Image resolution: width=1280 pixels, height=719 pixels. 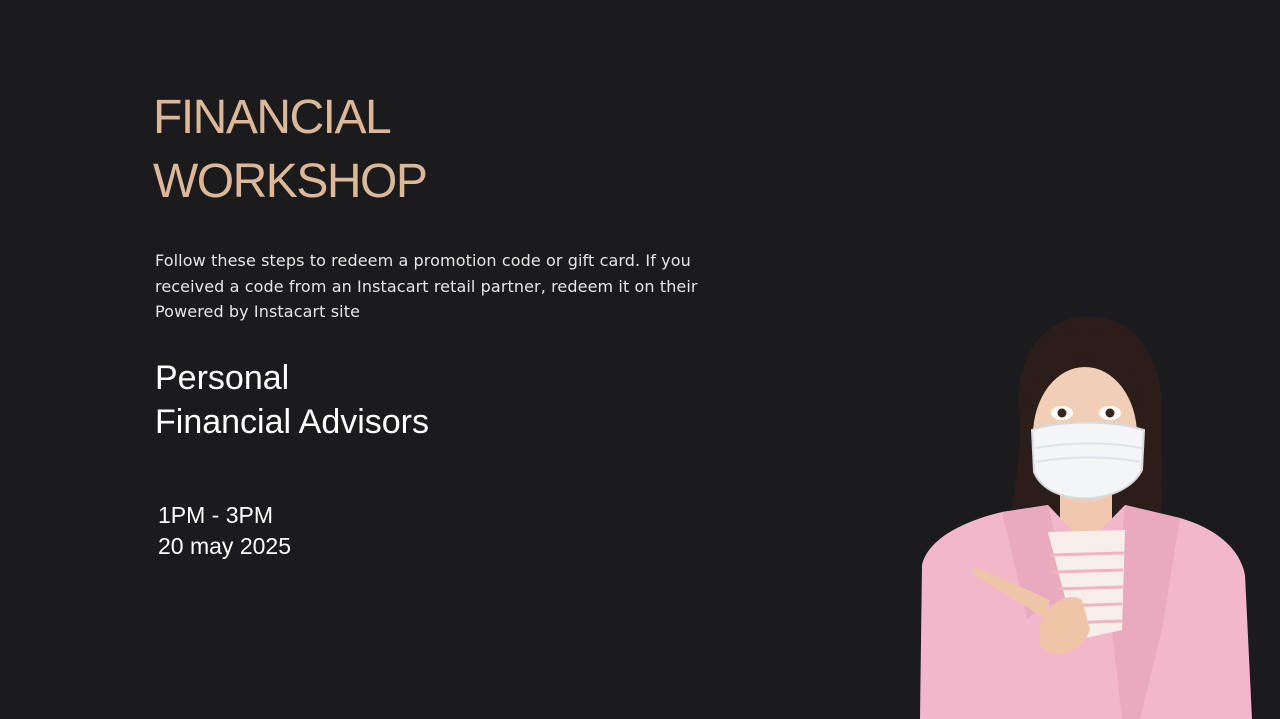 What do you see at coordinates (216, 515) in the screenshot?
I see `event-time: 1PM - 3PM` at bounding box center [216, 515].